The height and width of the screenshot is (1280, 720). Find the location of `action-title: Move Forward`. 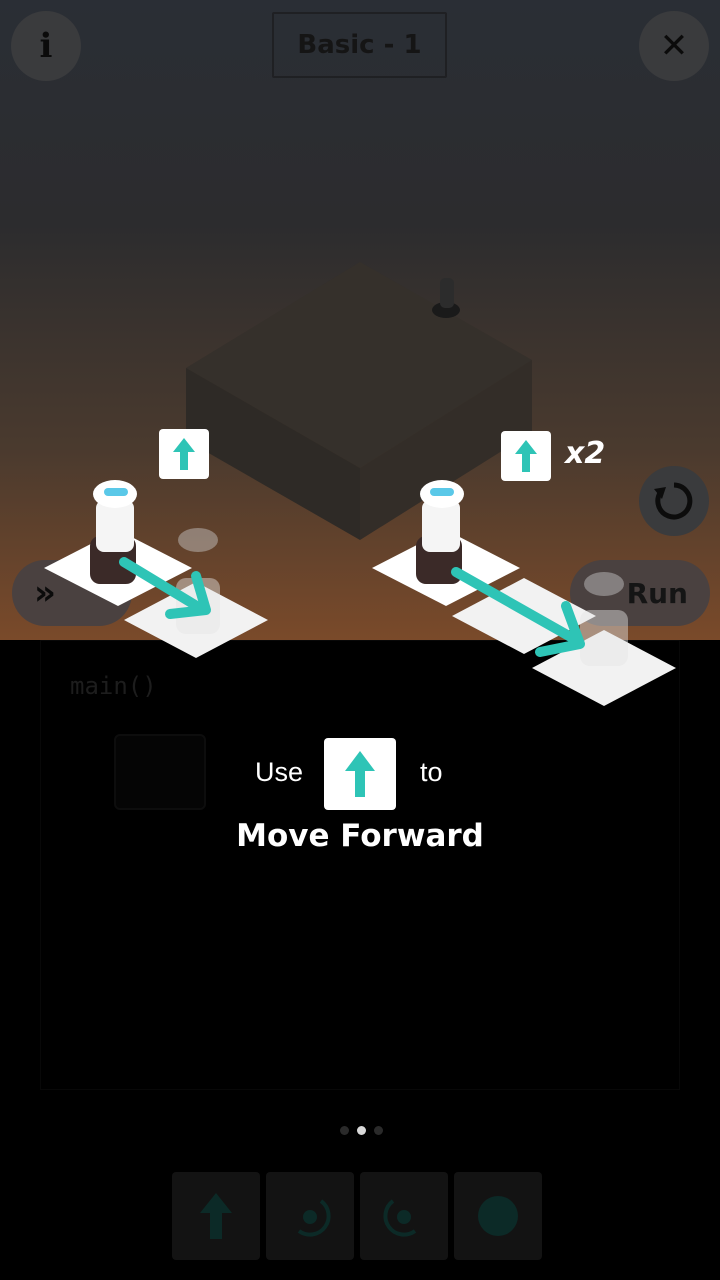

action-title: Move Forward is located at coordinates (360, 836).